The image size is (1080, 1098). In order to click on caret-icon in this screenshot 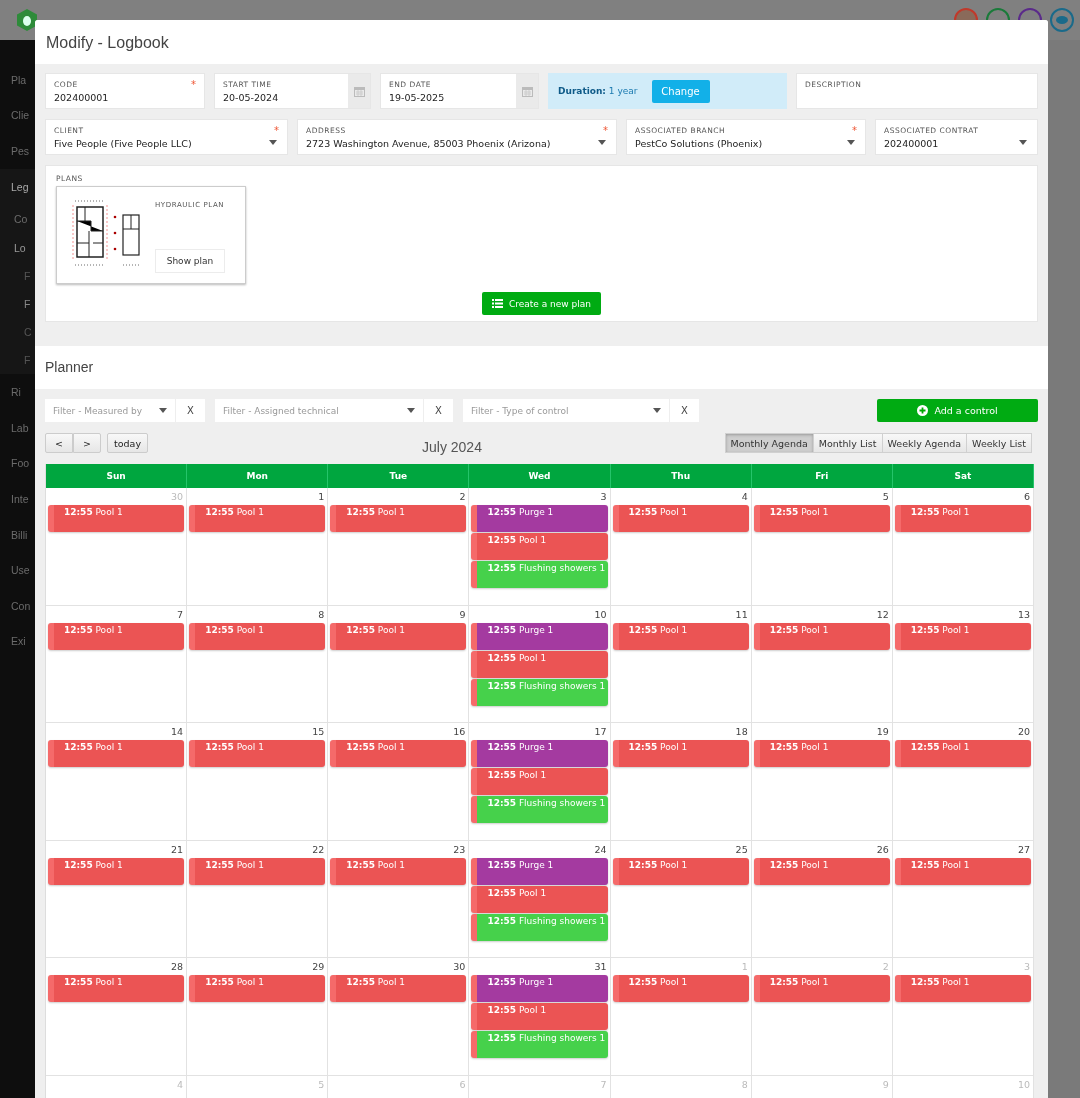, I will do `click(411, 410)`.